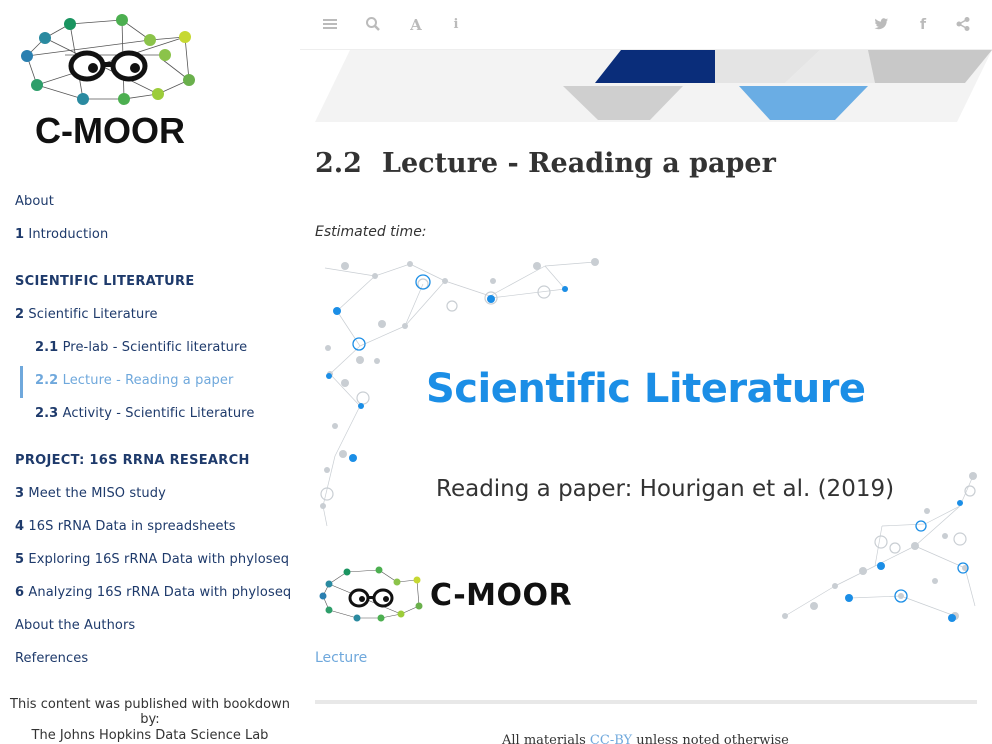 The image size is (992, 744). Describe the element at coordinates (141, 347) in the screenshot. I see `nav-item-pre-lab: 2.1 Pre-lab - Scientific literature` at that location.